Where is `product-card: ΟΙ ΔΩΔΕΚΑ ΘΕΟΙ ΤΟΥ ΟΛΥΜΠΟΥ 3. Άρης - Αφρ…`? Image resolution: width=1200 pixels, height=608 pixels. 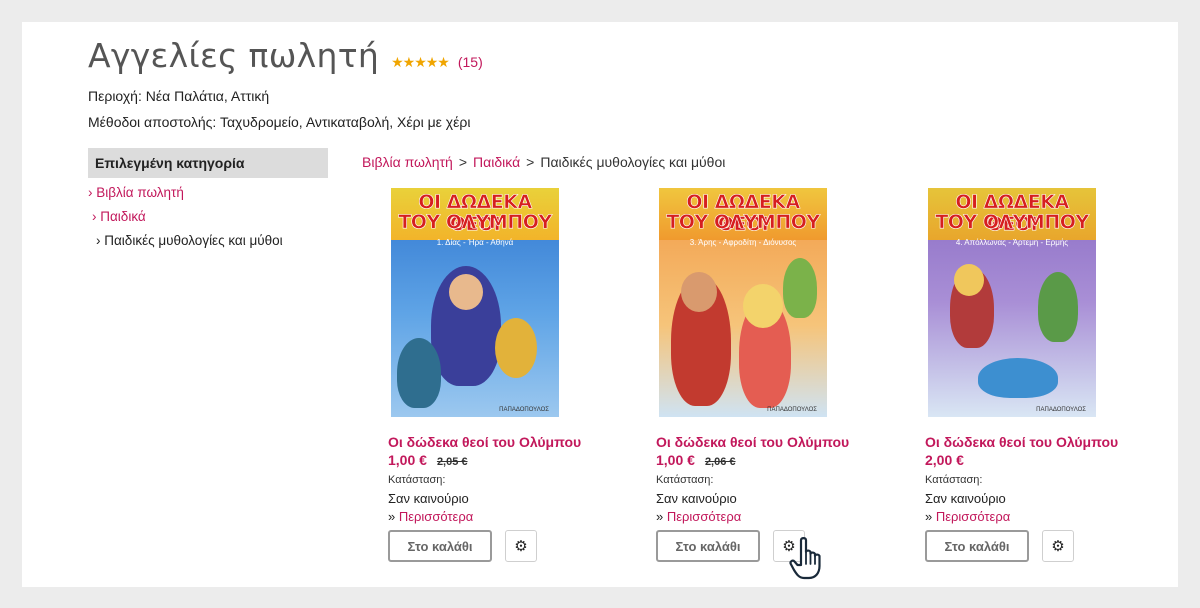
product-card: ΟΙ ΔΩΔΕΚΑ ΘΕΟΙ ΤΟΥ ΟΛΥΜΠΟΥ 3. Άρης - Αφρ… is located at coordinates (776, 375).